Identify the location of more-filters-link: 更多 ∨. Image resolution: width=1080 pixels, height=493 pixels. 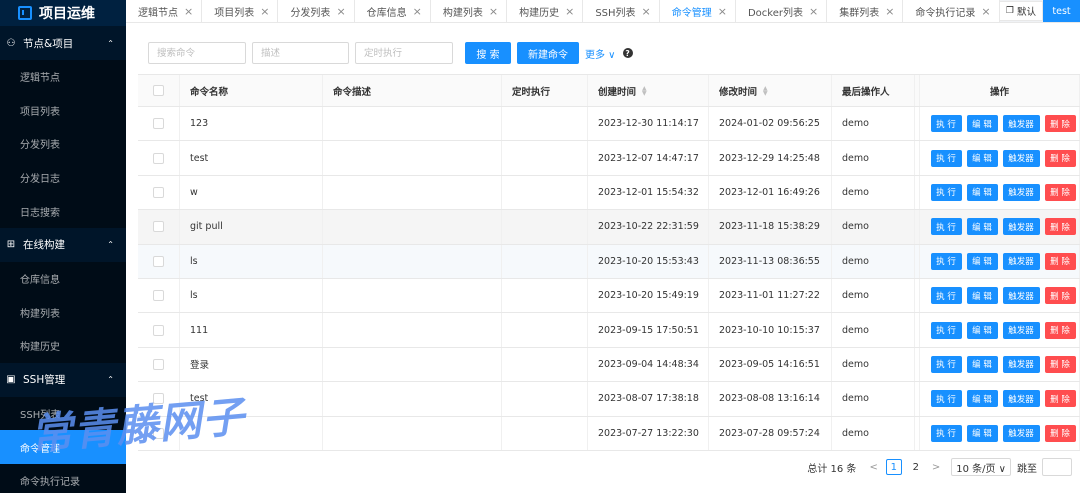
(600, 53).